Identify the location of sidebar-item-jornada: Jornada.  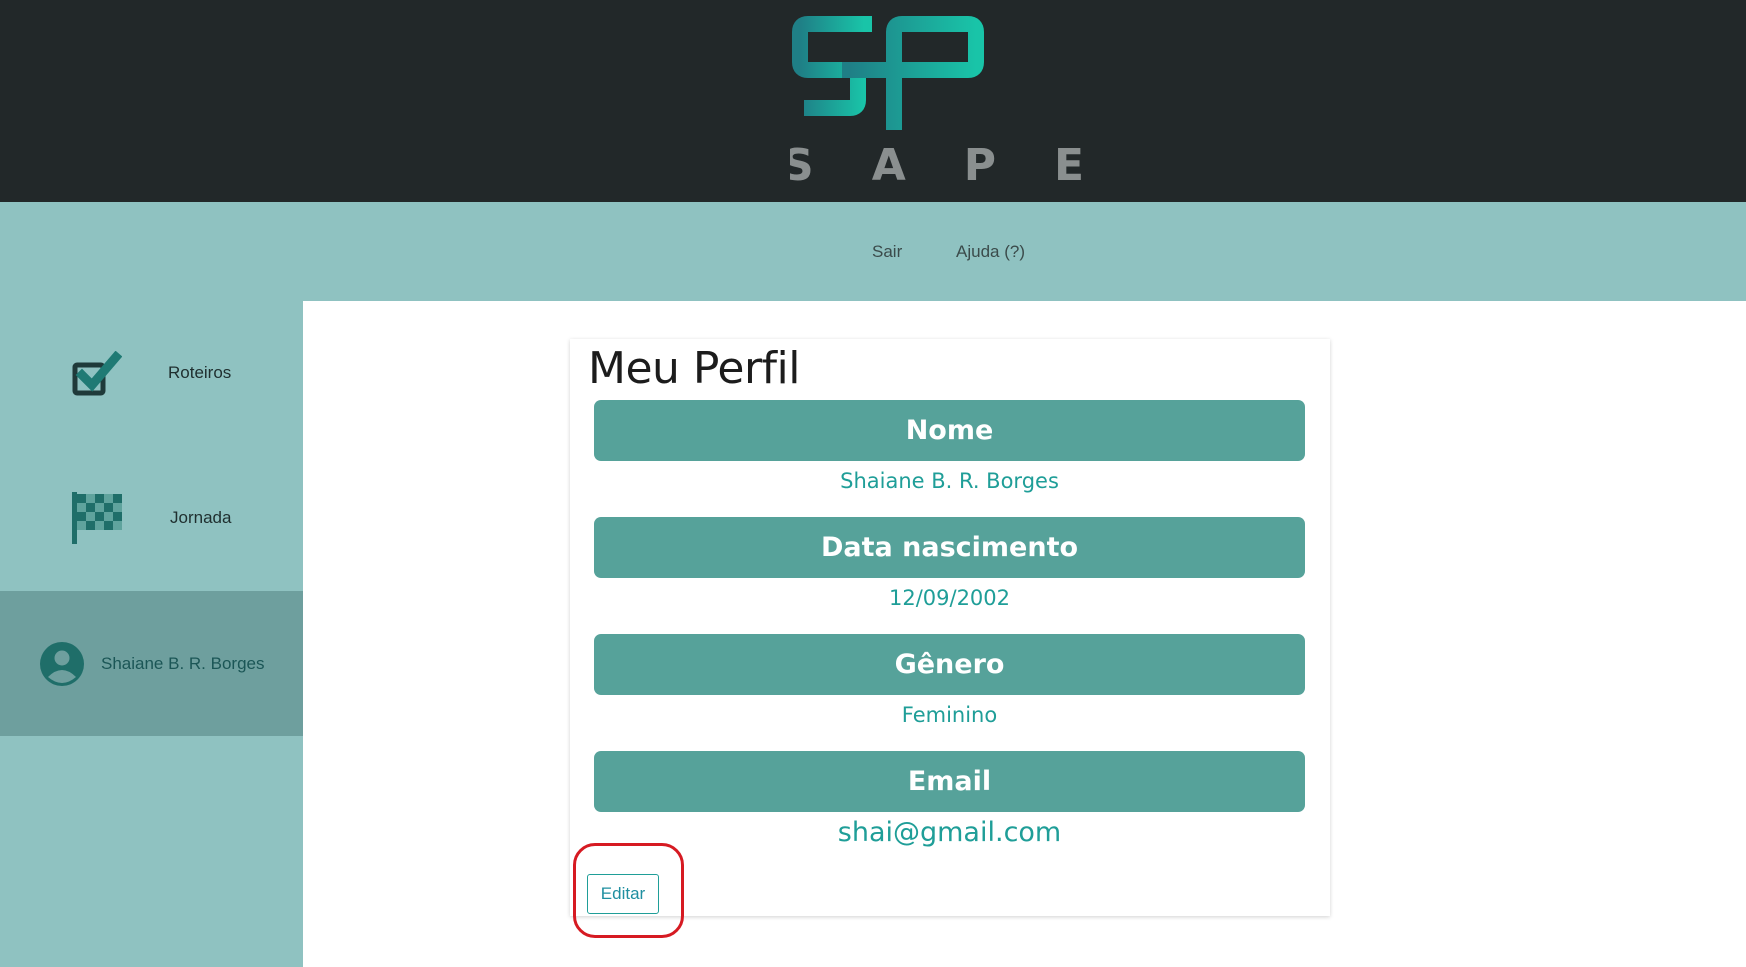
(151, 518).